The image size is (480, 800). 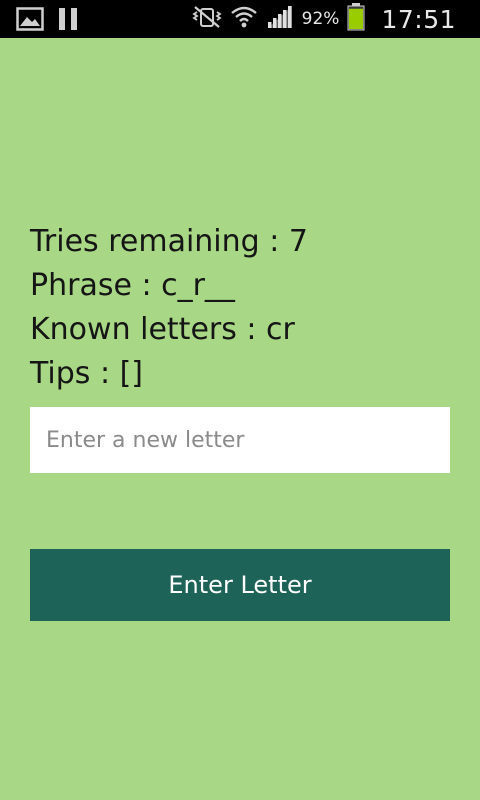 I want to click on status-bar-system: 92% 17:51, so click(x=324, y=19).